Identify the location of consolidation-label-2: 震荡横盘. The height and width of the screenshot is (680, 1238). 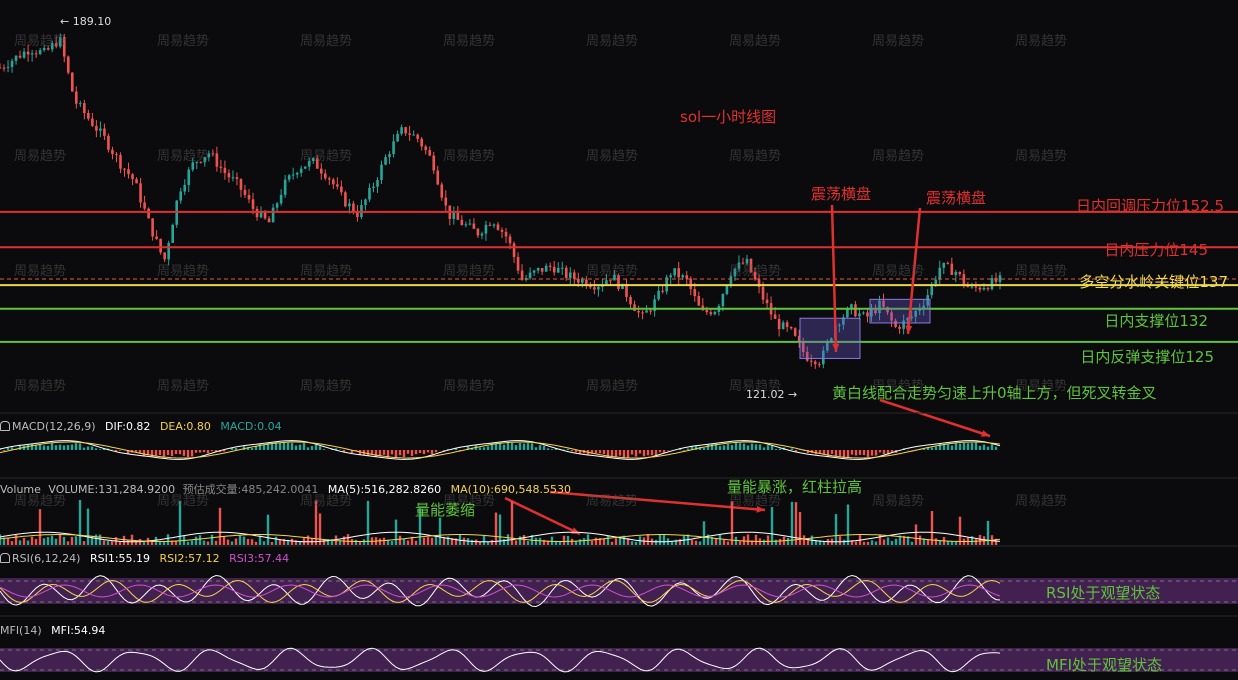
(956, 198).